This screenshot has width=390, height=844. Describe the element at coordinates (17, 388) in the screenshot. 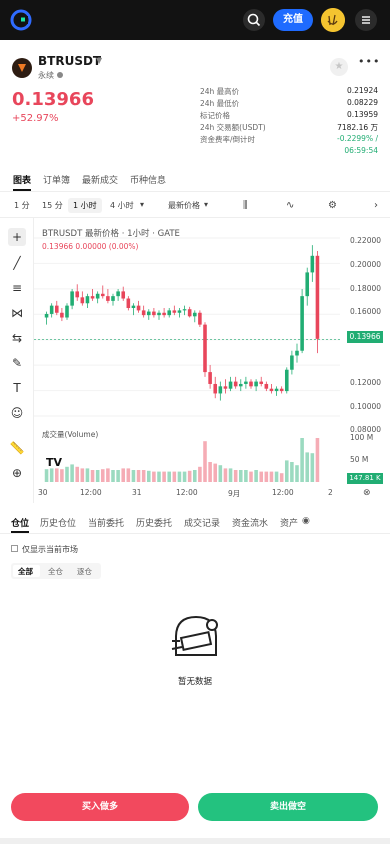

I see `text-tool-icon: T` at that location.